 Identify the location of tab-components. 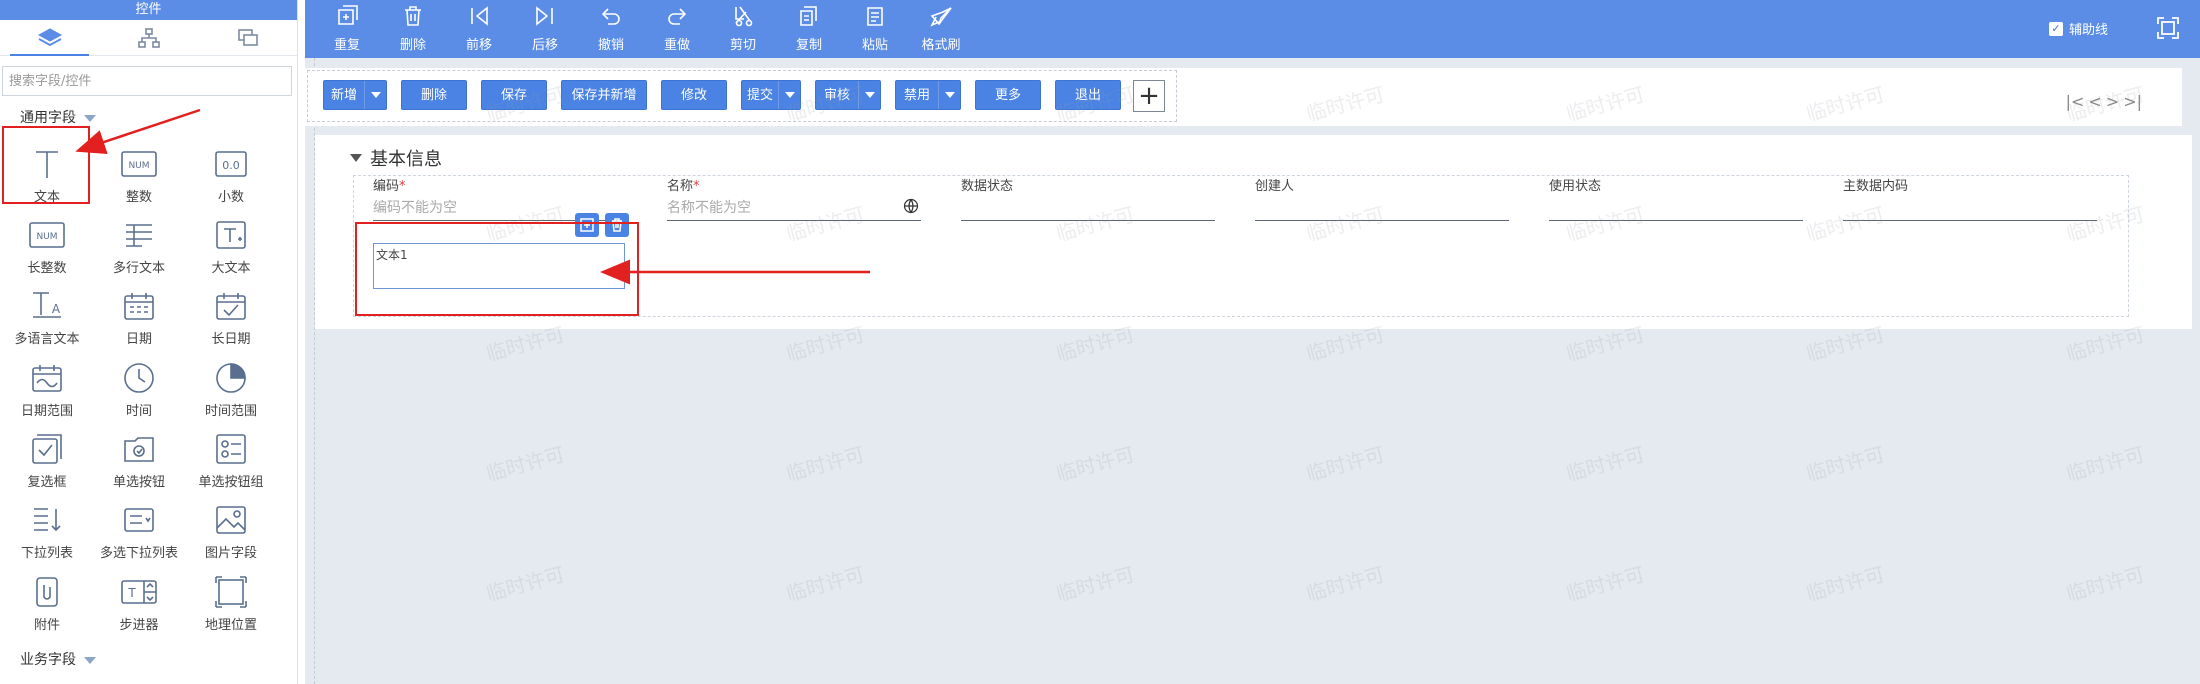
(247, 37).